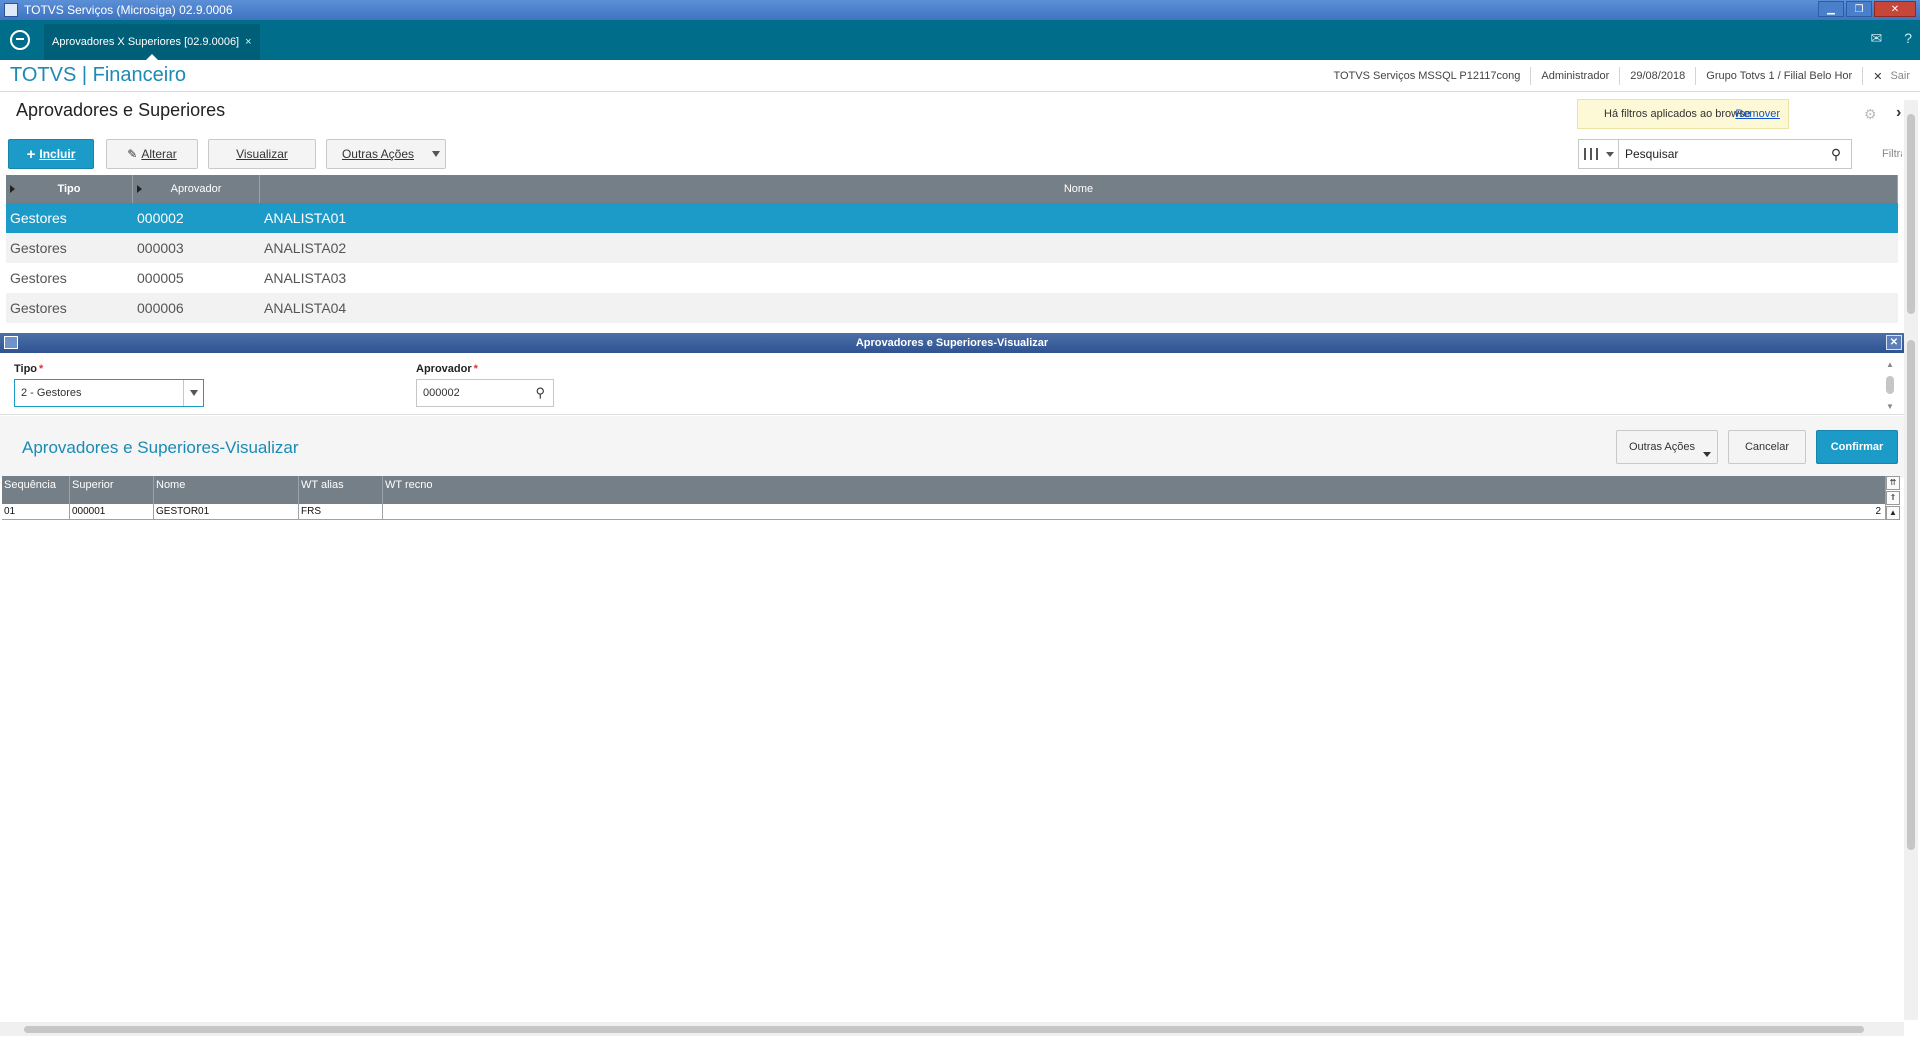 This screenshot has height=1040, width=1920. I want to click on cell-superior: 000001, so click(112, 511).